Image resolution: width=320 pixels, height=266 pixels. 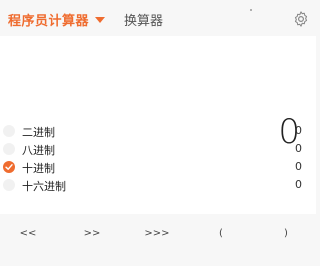 I want to click on base-label-hexadecimal: 十六进制, so click(x=44, y=186).